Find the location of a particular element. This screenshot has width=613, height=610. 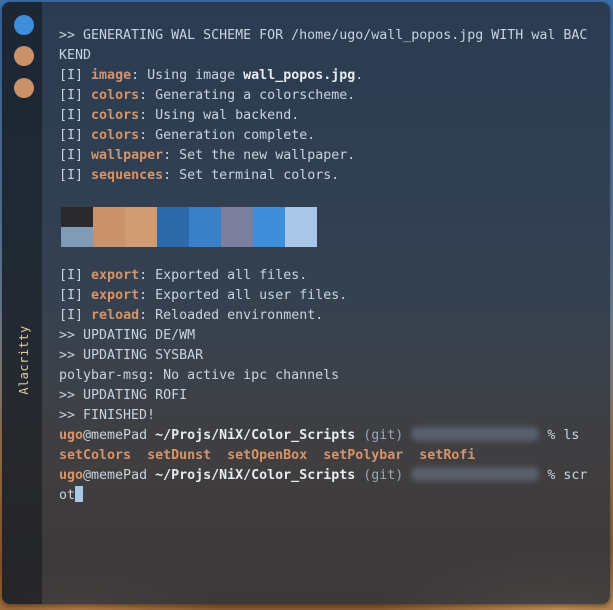

window-title: Alacritty is located at coordinates (24, 360).